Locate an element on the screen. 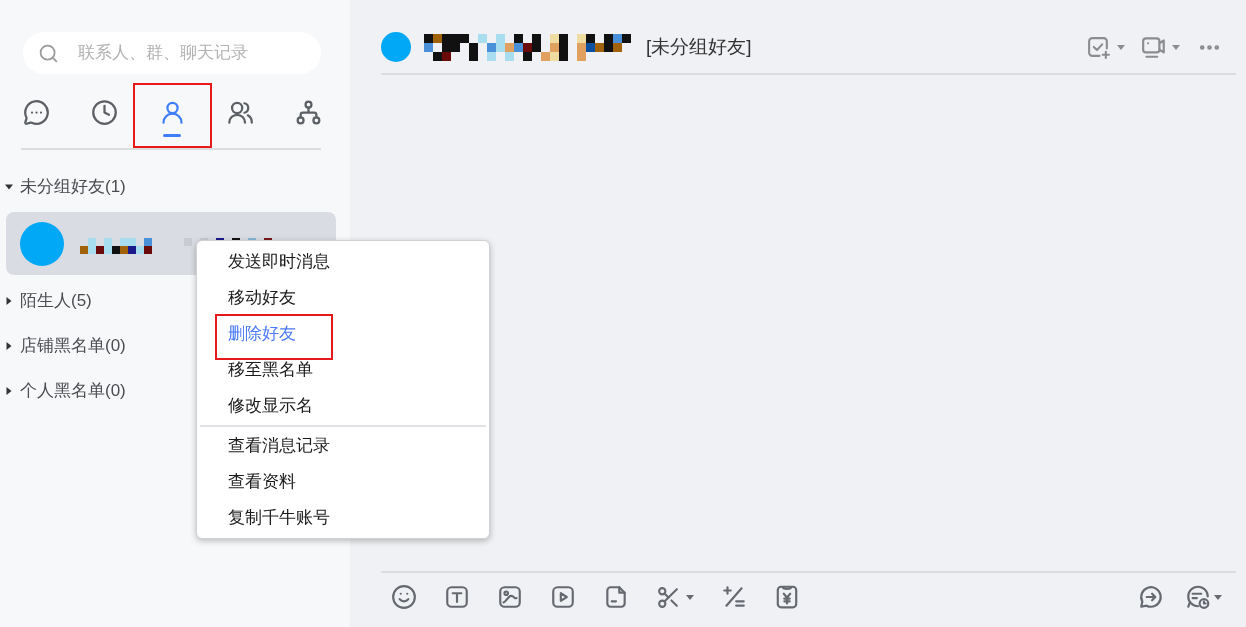 The image size is (1246, 627). file-icon is located at coordinates (616, 597).